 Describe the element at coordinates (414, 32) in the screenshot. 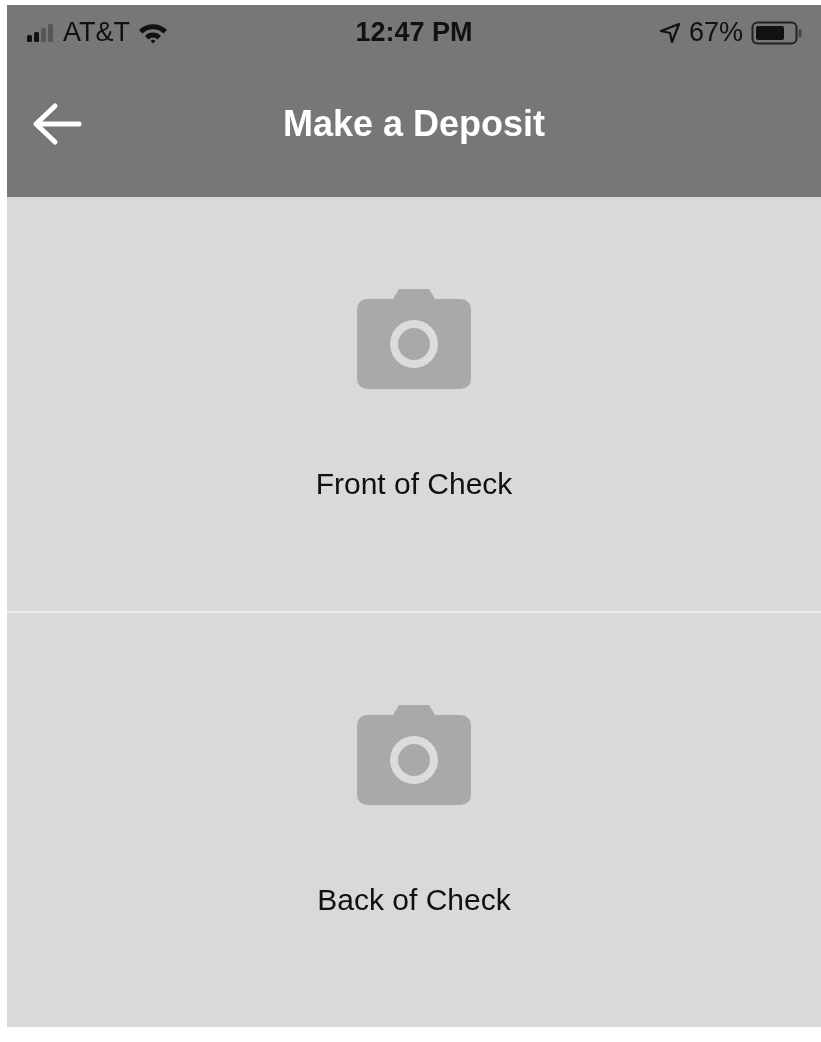

I see `status-time: 12:47 PM` at that location.